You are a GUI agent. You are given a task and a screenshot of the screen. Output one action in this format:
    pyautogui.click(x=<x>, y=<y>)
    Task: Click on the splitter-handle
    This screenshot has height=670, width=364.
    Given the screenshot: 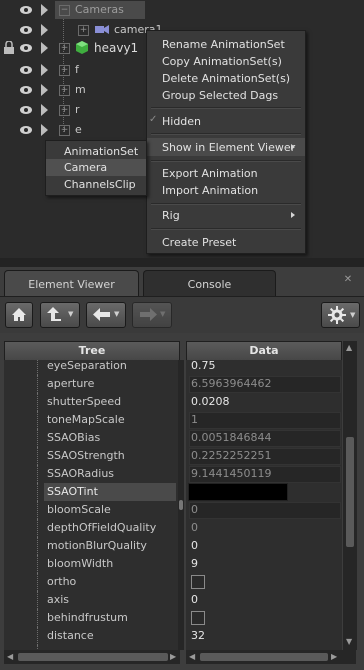 What is the action you would take?
    pyautogui.click(x=181, y=505)
    